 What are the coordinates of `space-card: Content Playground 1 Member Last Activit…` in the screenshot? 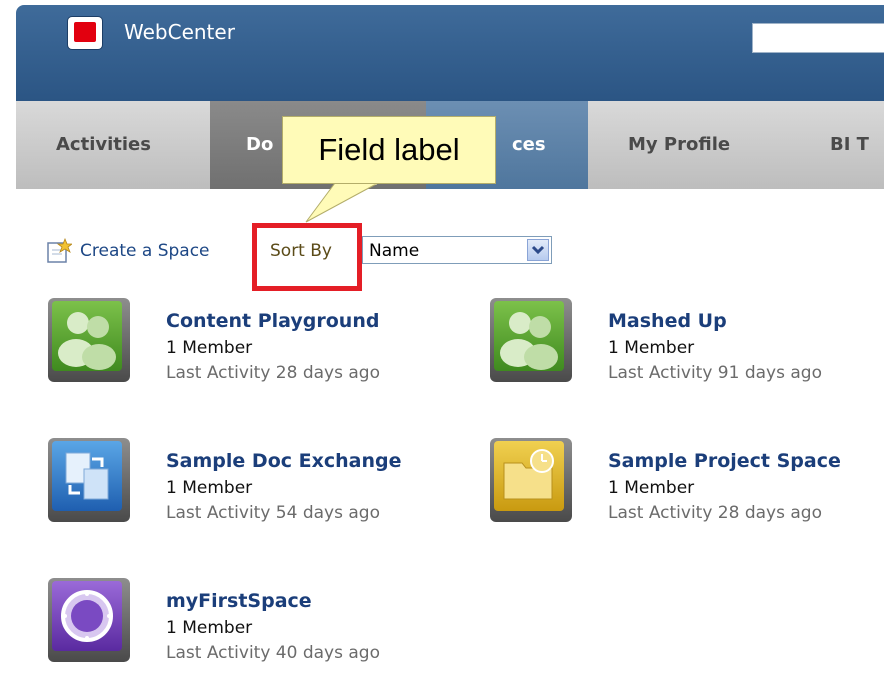 It's located at (258, 348).